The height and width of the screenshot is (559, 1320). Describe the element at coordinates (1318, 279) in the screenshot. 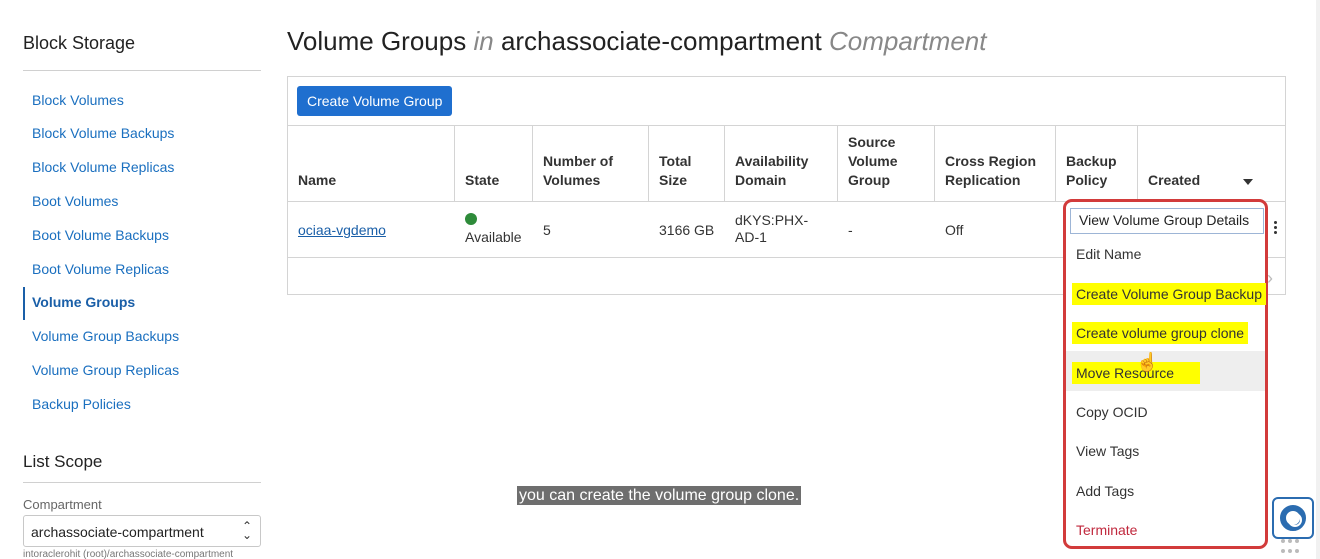

I see `scrollbar` at that location.